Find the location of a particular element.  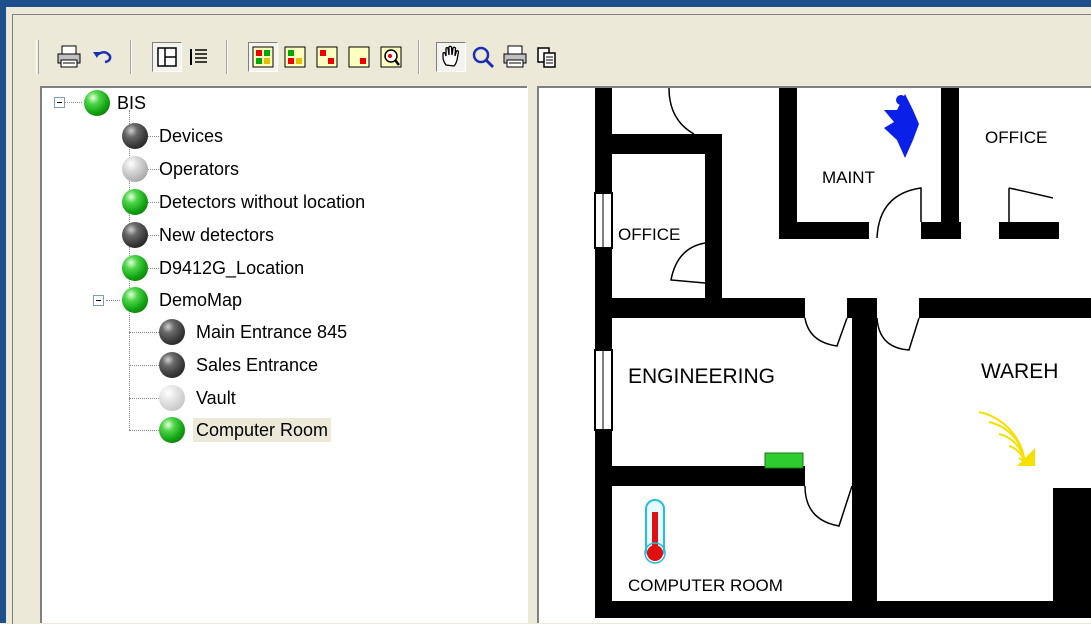

undo-icon is located at coordinates (103, 57).